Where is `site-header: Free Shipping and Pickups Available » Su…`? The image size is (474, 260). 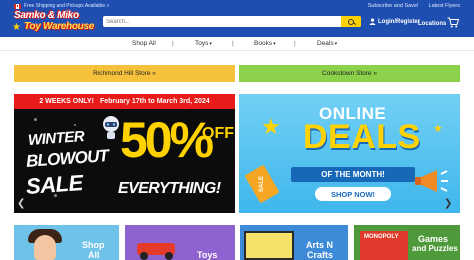 site-header: Free Shipping and Pickups Available » Su… is located at coordinates (237, 18).